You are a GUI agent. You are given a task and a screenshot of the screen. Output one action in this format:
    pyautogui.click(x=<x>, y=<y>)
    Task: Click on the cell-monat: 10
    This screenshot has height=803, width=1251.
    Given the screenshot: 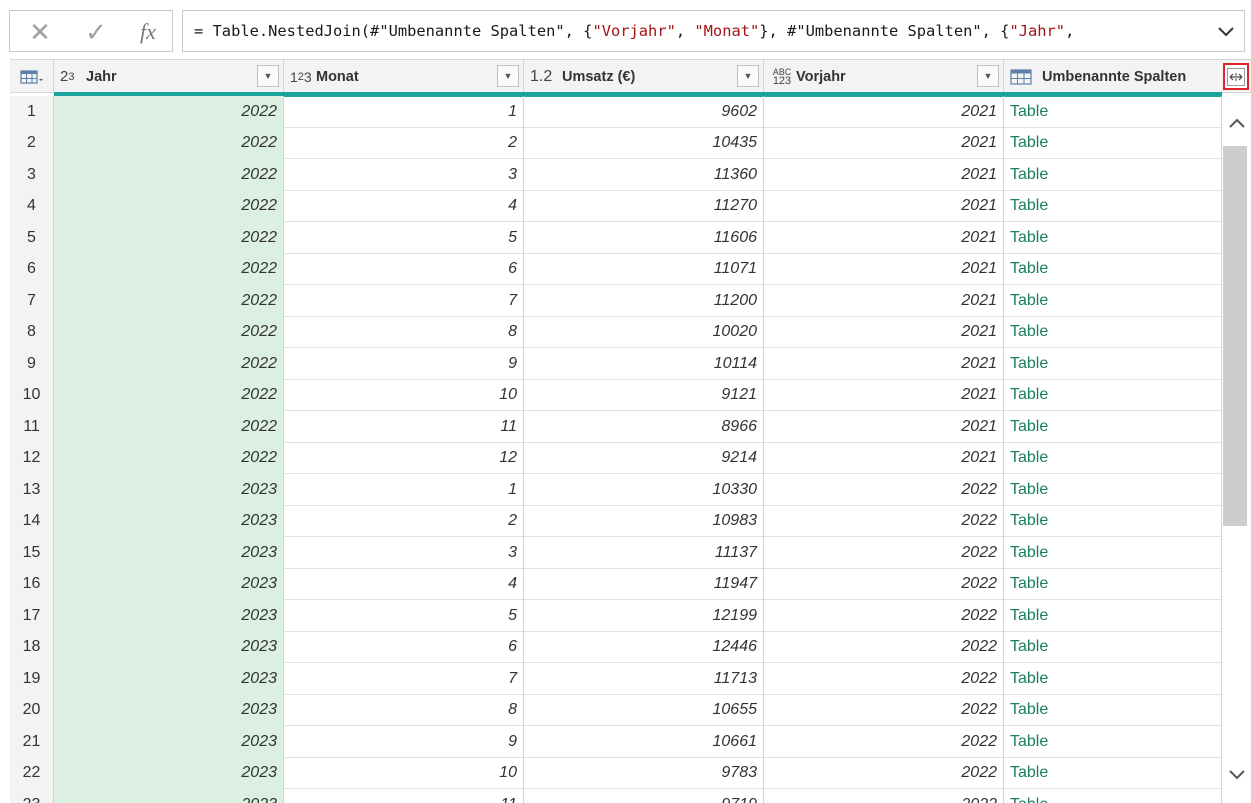 What is the action you would take?
    pyautogui.click(x=404, y=395)
    